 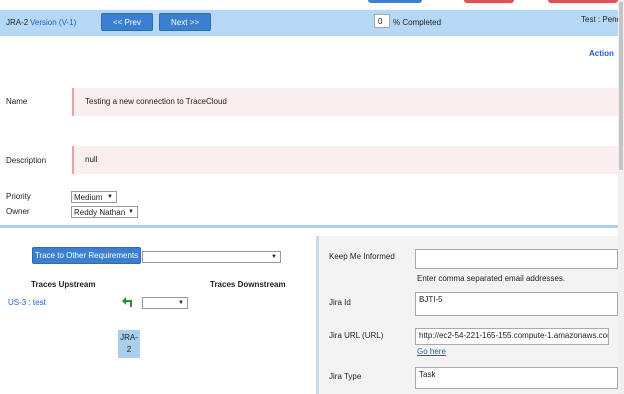 What do you see at coordinates (165, 303) in the screenshot?
I see `downstream-select: ▼` at bounding box center [165, 303].